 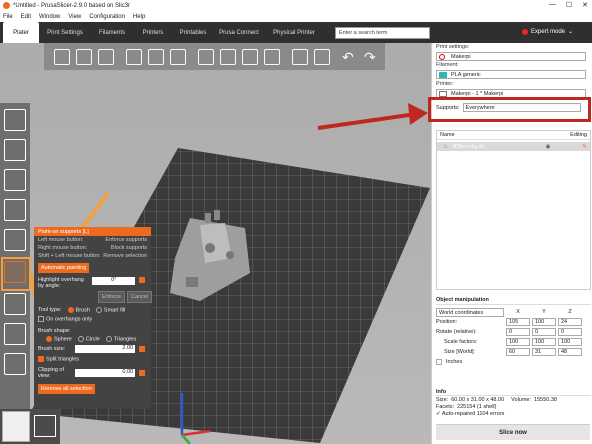 What do you see at coordinates (518, 342) in the screenshot?
I see `scale-x-input: 100` at bounding box center [518, 342].